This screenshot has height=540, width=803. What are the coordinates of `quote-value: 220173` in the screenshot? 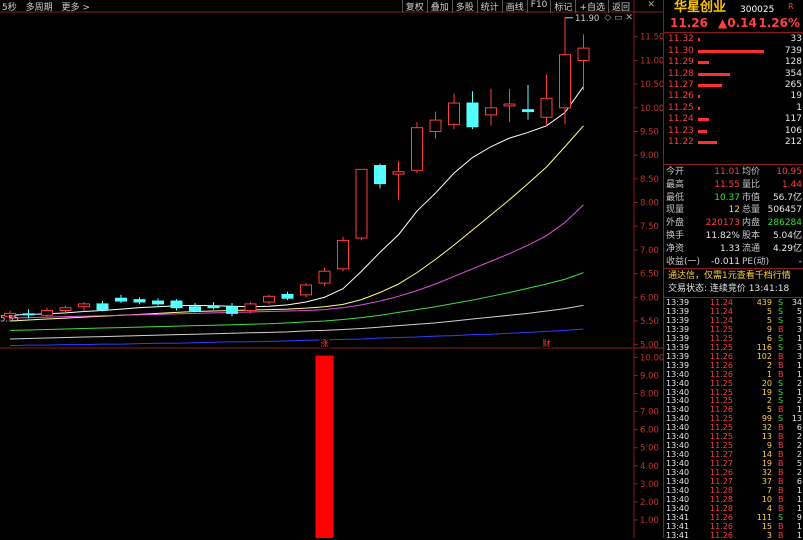 It's located at (722, 223).